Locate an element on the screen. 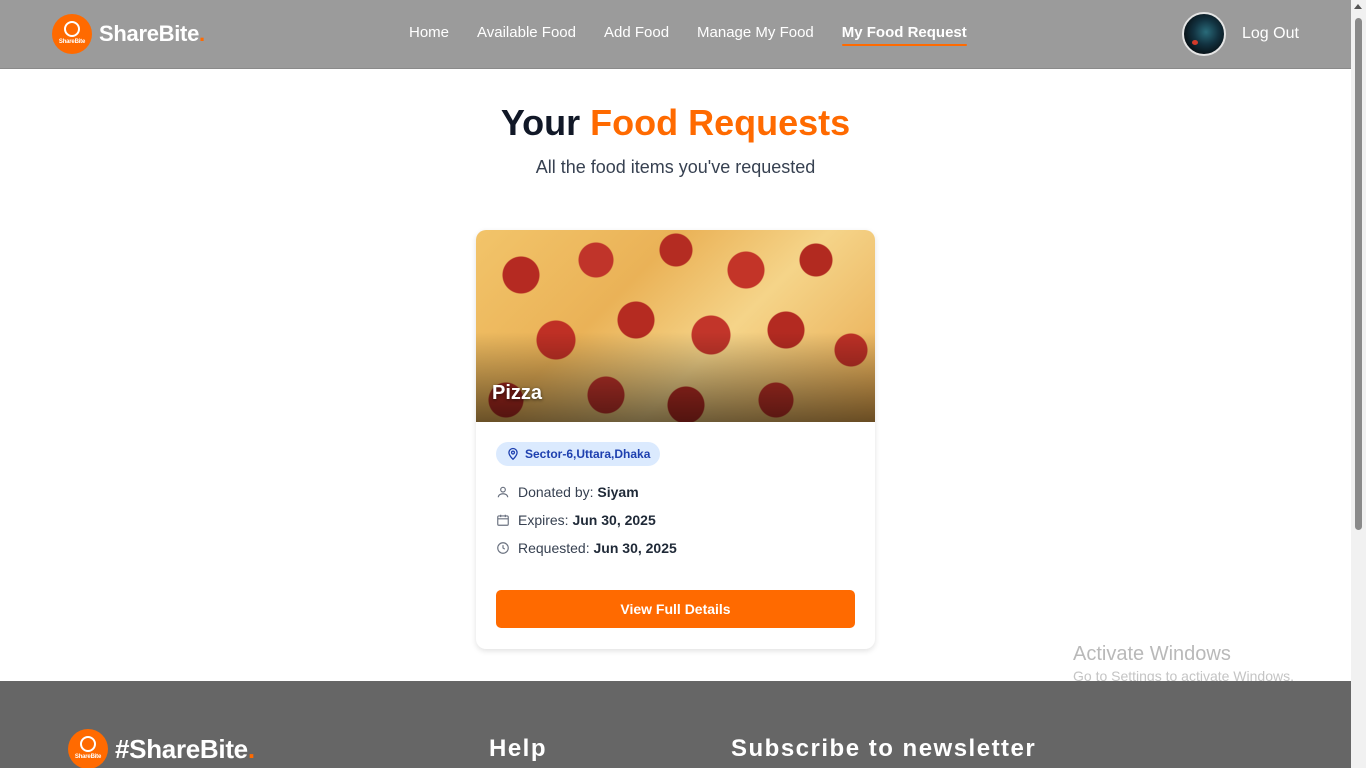 This screenshot has height=768, width=1366. donor-row: Donated by: Siyam is located at coordinates (675, 492).